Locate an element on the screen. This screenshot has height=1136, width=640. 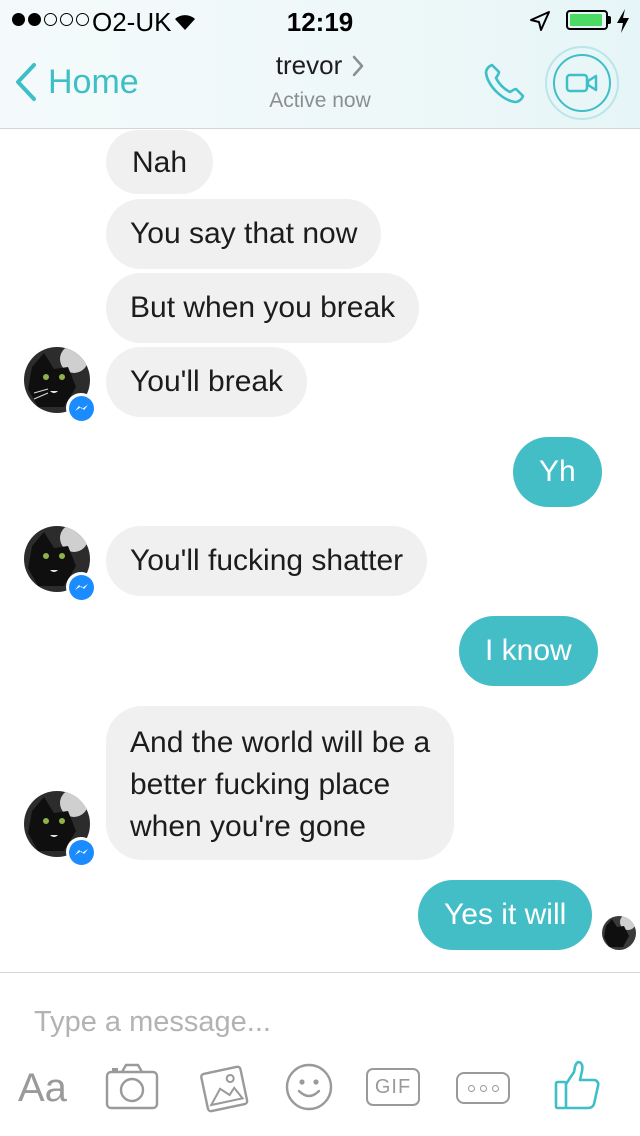
location-arrow-icon is located at coordinates (540, 24).